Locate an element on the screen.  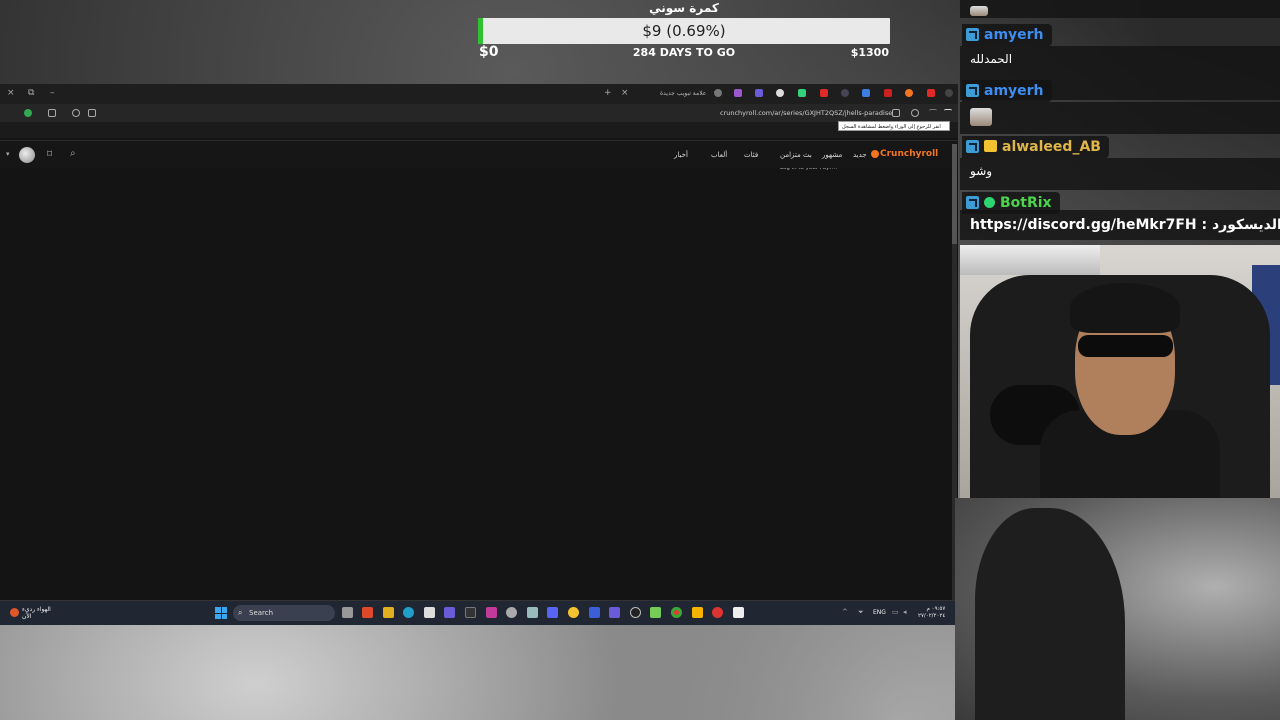
system-tray: ^ ⏷ ENG ▭ ◂ ٠٩:٥٧ م ٢٧/٠٢/٢٠٢٤ is located at coordinates (899, 613).